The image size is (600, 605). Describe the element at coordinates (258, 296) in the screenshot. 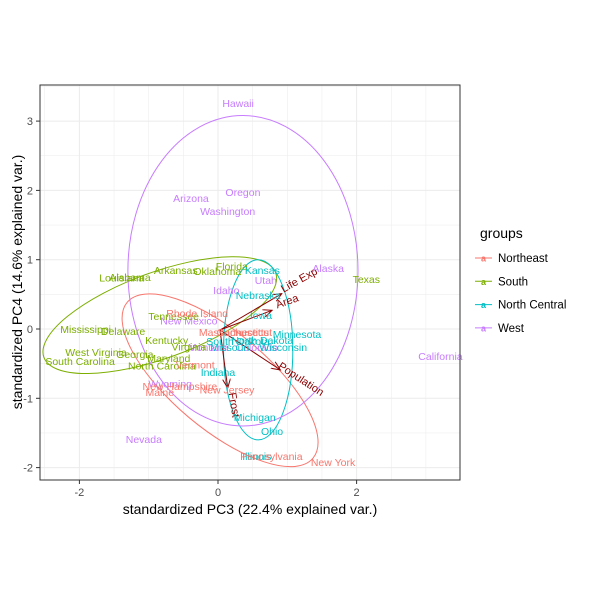

I see `state-label: Nebraska` at that location.